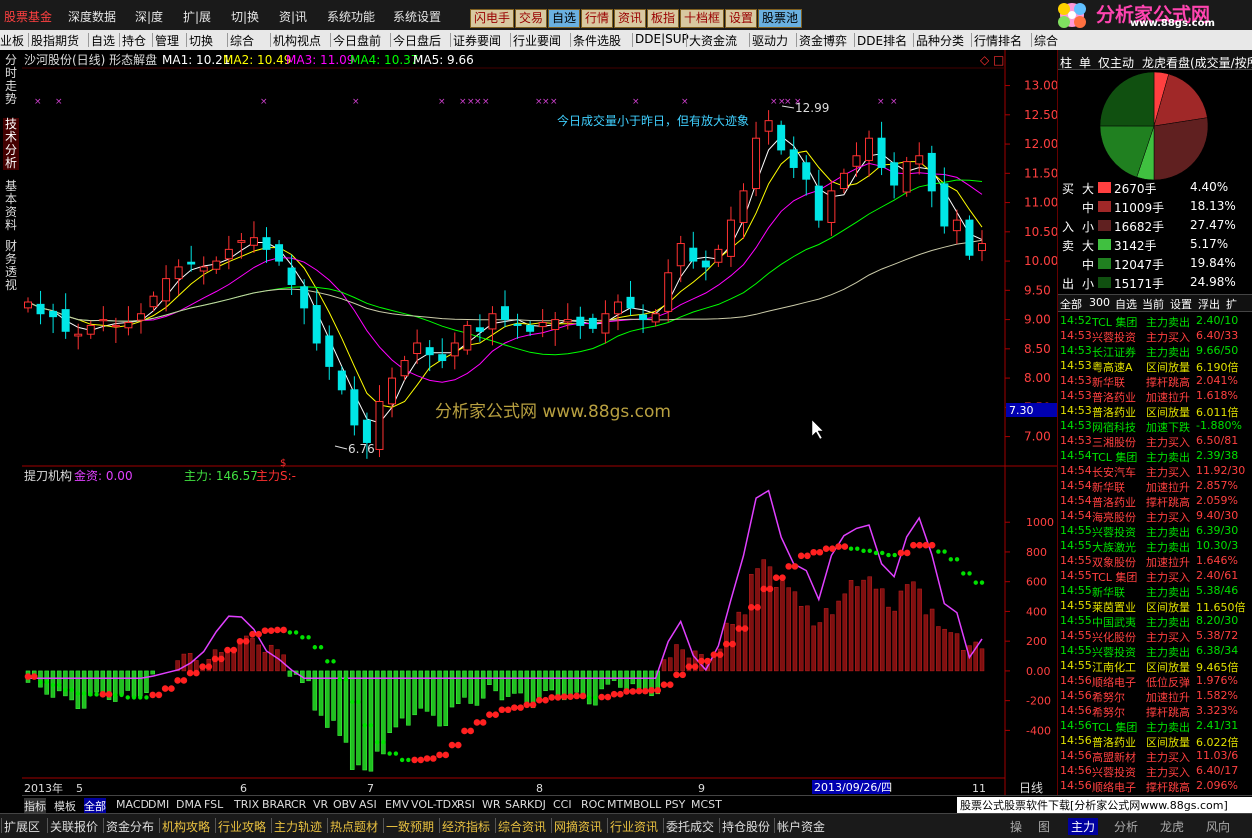 The width and height of the screenshot is (1252, 838). Describe the element at coordinates (277, 804) in the screenshot. I see `indicator-tab-8: BRAR` at that location.